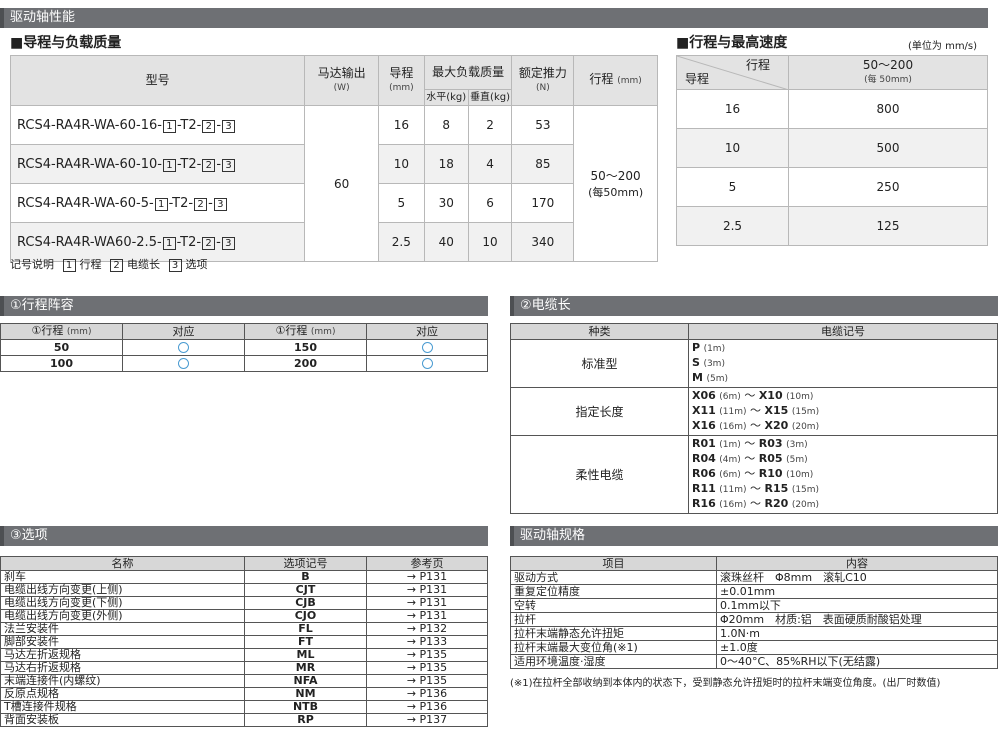 This screenshot has width=998, height=740. What do you see at coordinates (613, 605) in the screenshot?
I see `spec-item: 空转` at bounding box center [613, 605].